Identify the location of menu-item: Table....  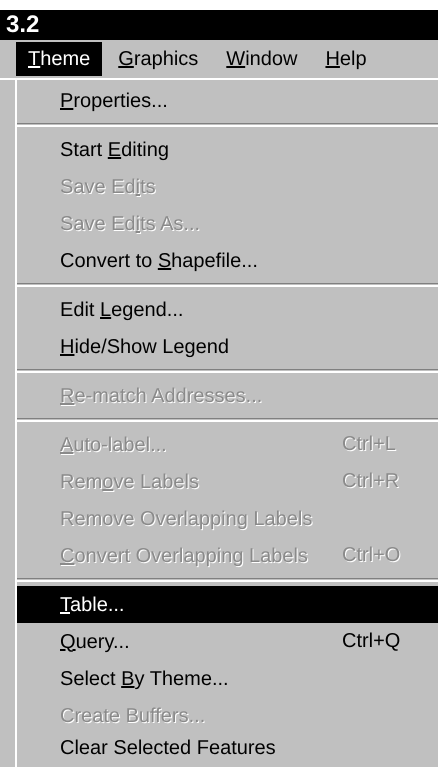
(227, 604).